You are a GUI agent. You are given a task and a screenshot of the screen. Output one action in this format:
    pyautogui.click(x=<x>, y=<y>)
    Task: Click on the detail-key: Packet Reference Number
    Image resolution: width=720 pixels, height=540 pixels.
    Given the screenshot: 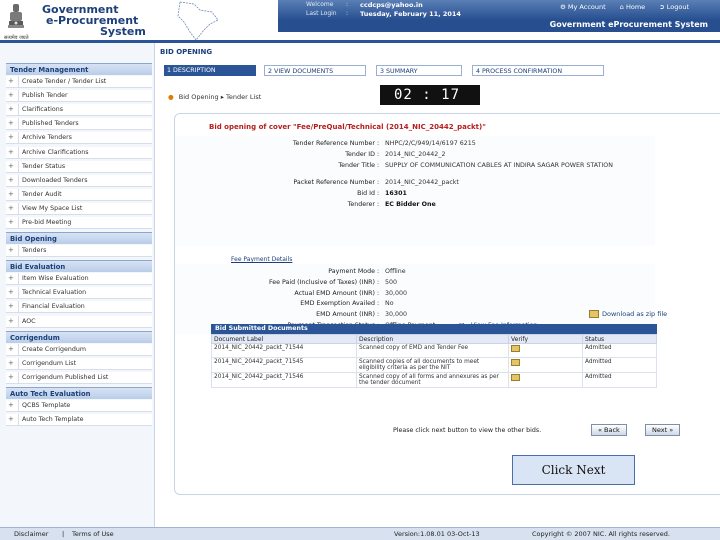 What is the action you would take?
    pyautogui.click(x=334, y=182)
    